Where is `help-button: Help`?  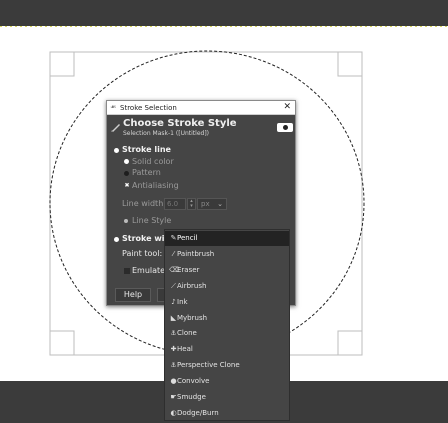 help-button: Help is located at coordinates (133, 295).